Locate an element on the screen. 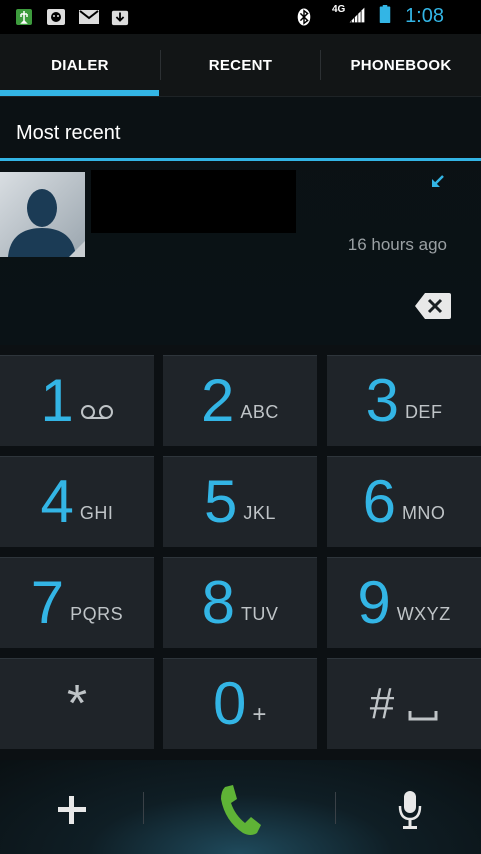 This screenshot has height=854, width=481. key-letters: PQRS is located at coordinates (97, 613).